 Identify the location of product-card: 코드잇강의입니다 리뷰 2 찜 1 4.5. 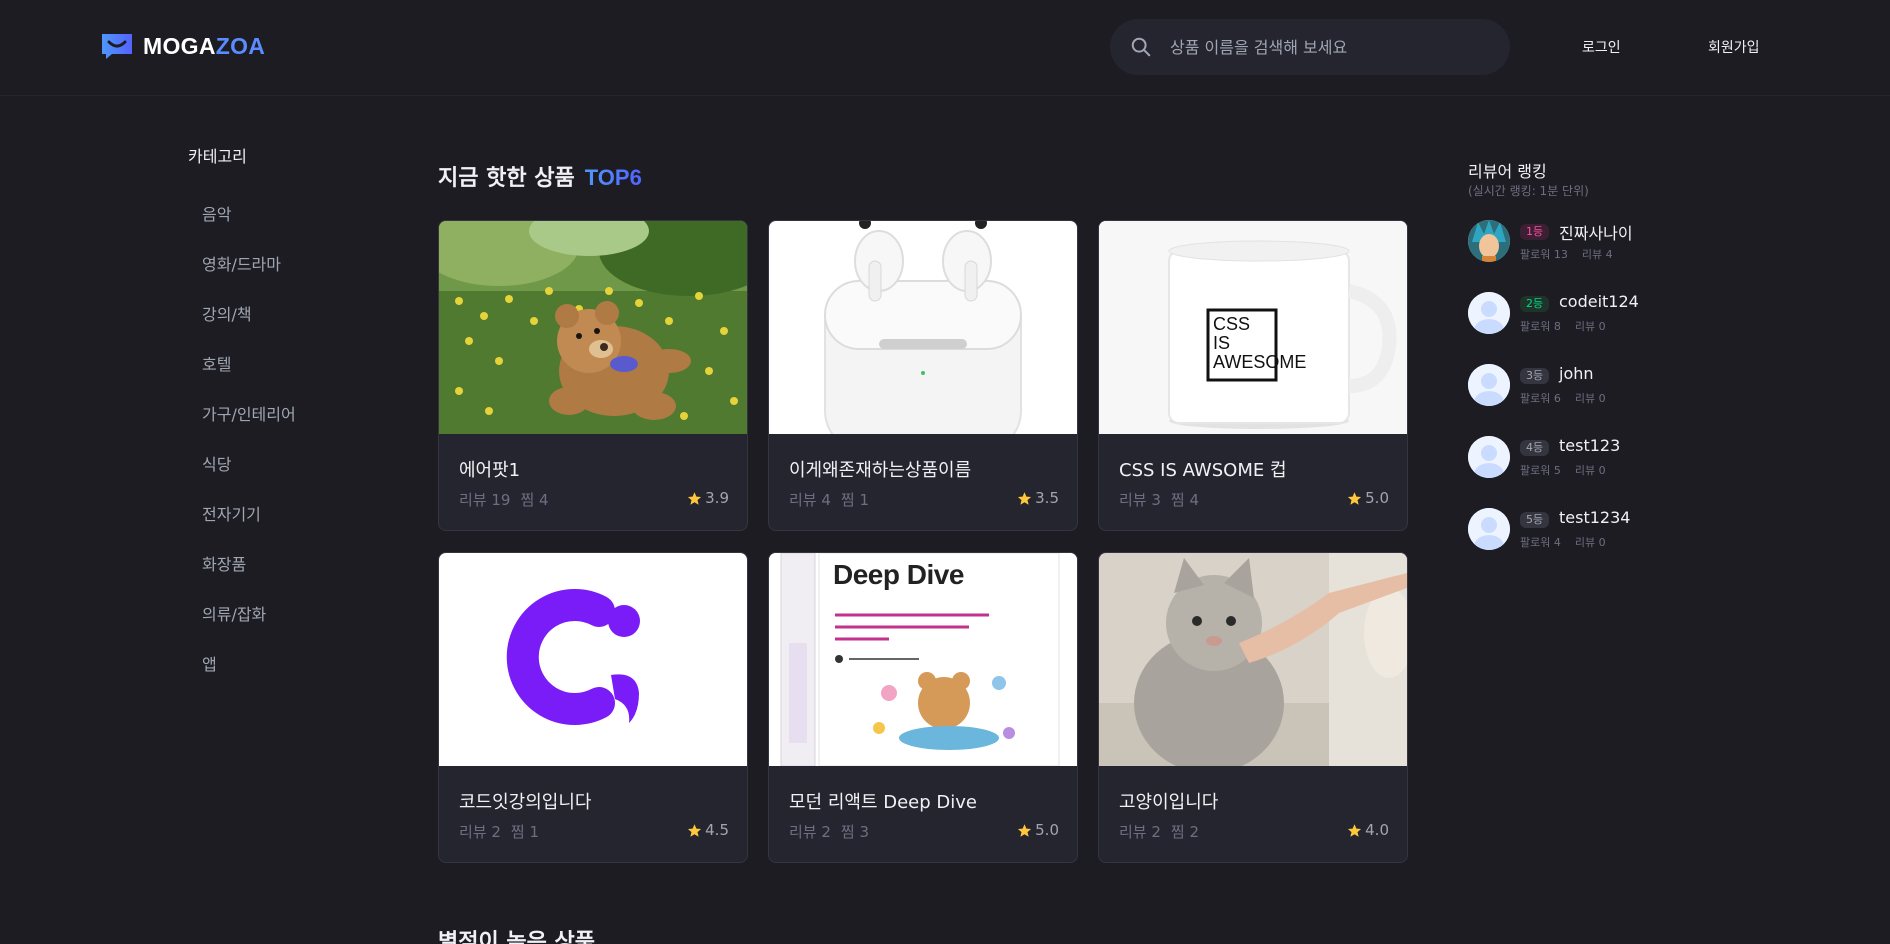
(593, 707).